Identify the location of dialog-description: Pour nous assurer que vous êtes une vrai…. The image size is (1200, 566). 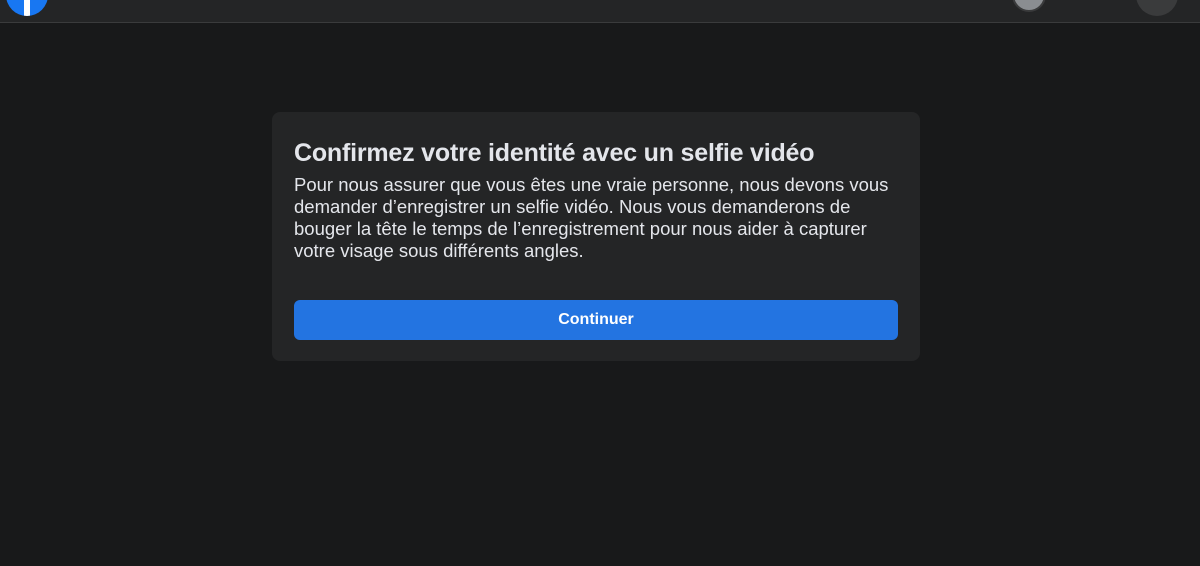
(591, 217).